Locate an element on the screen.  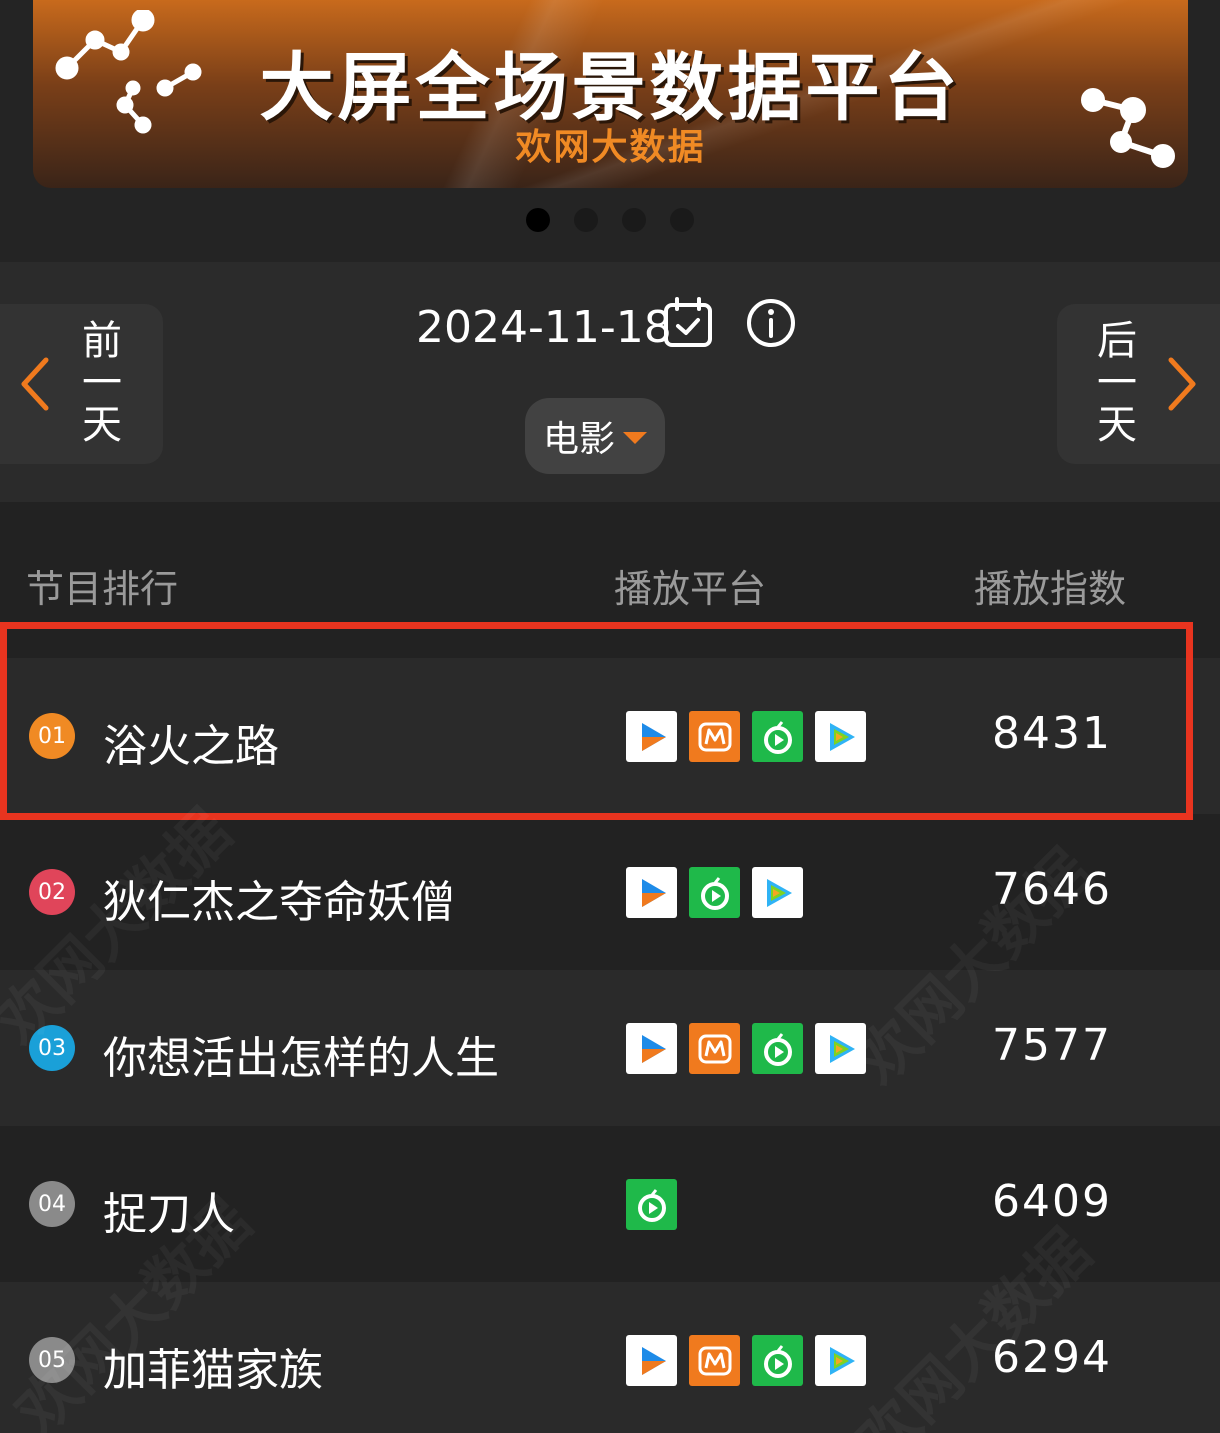
play-index-value: 7646 is located at coordinates (1052, 889).